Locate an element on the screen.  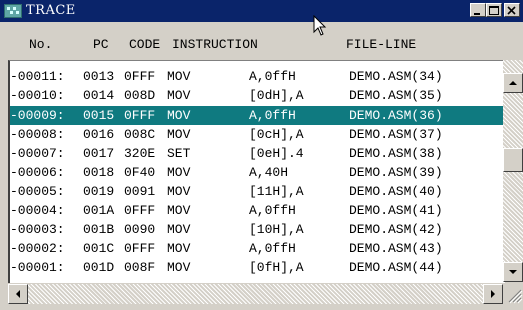
scroll-left-button is located at coordinates (18, 294).